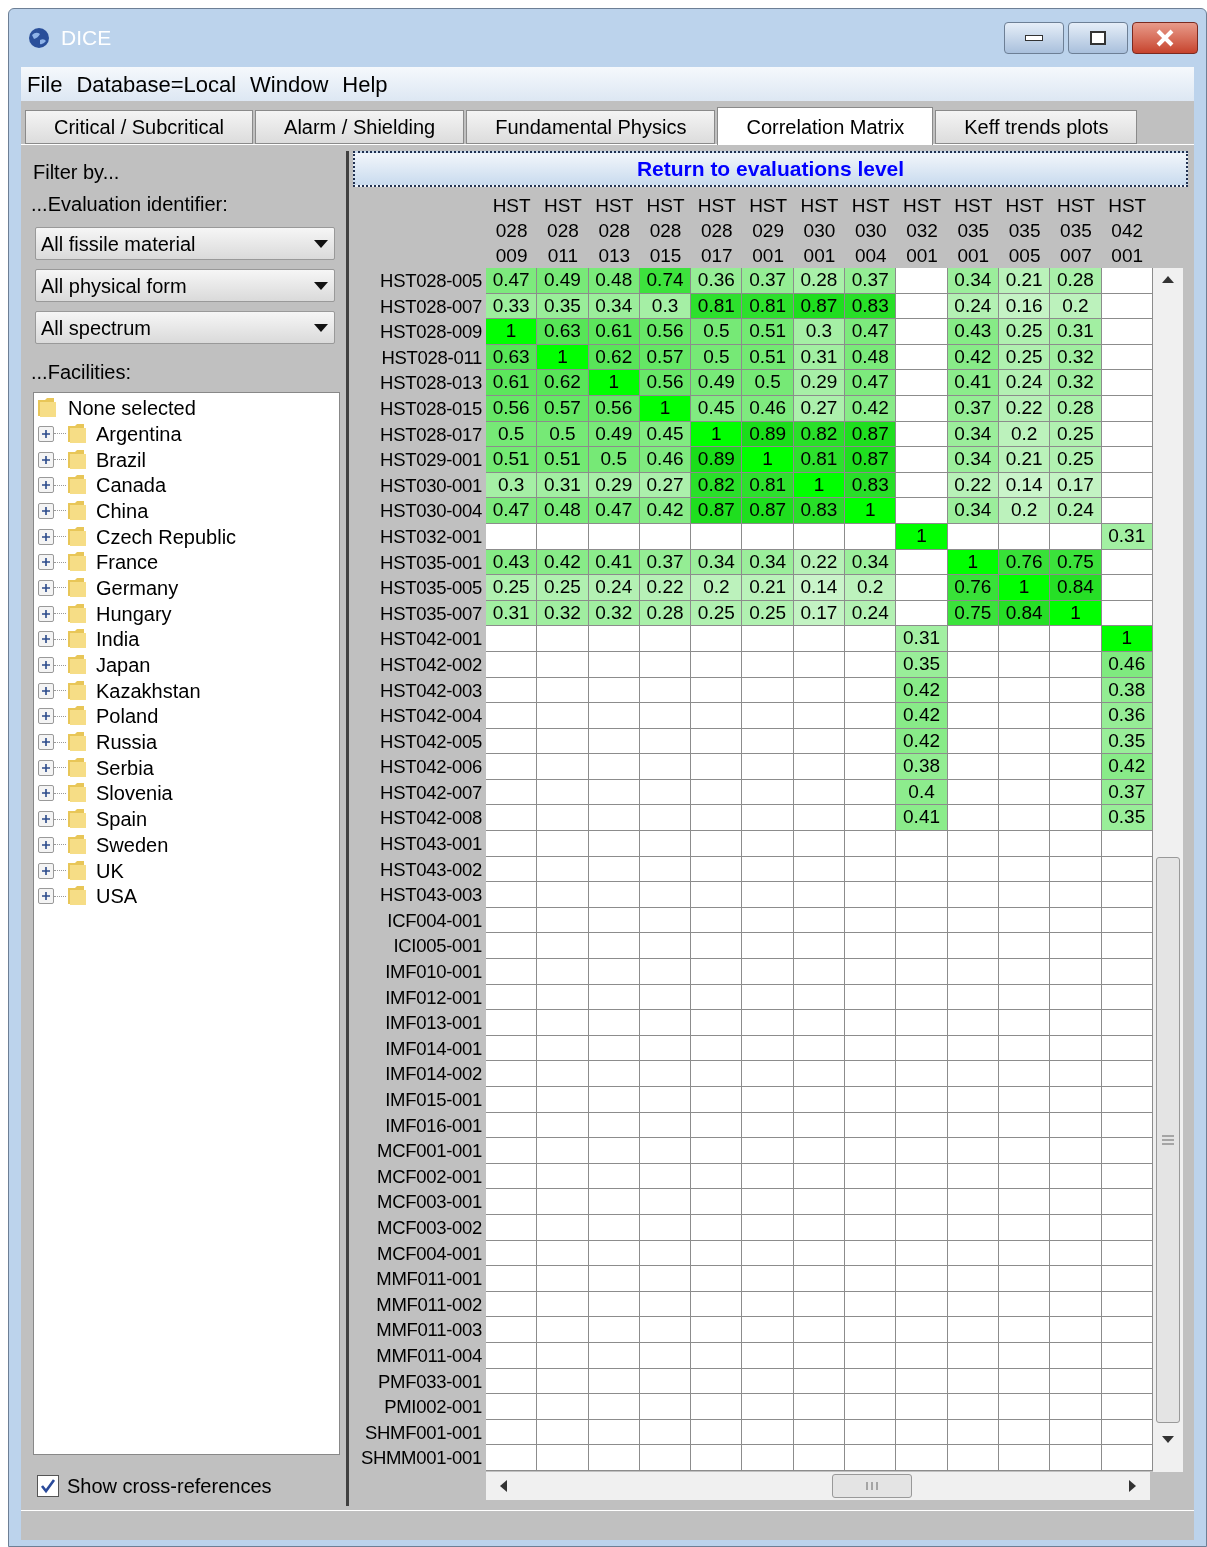 The image size is (1207, 1547). Describe the element at coordinates (1165, 38) in the screenshot. I see `close-button` at that location.